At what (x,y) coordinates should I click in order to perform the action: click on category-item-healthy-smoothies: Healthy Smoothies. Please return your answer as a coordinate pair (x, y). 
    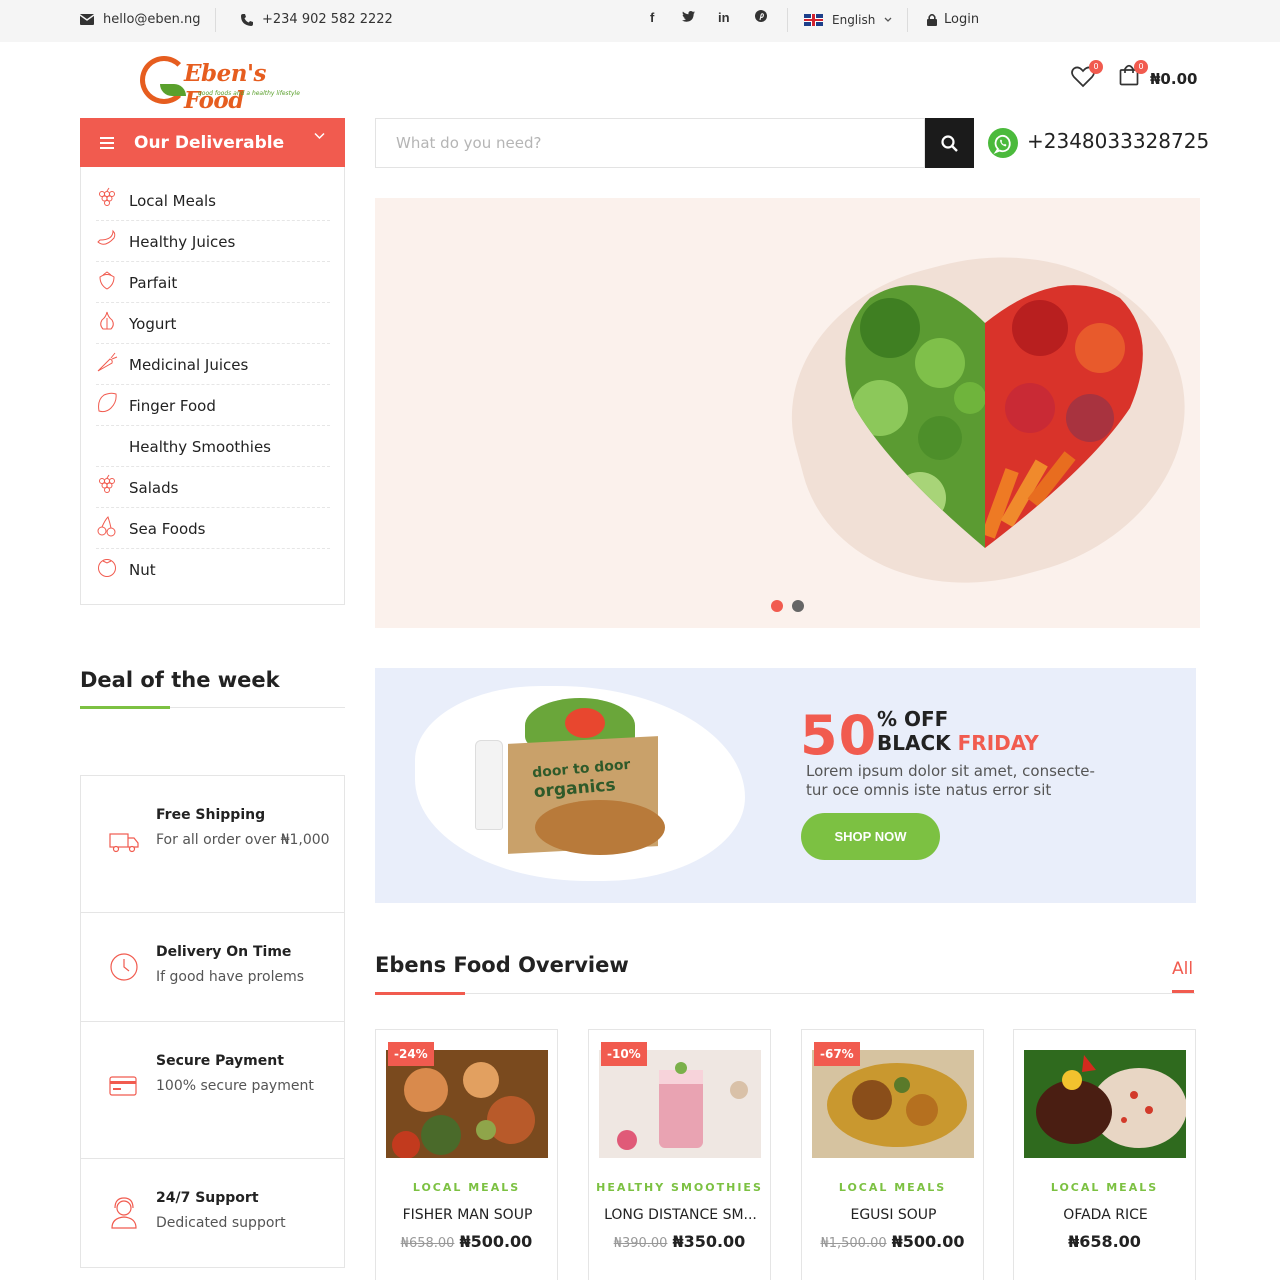
    Looking at the image, I should click on (213, 446).